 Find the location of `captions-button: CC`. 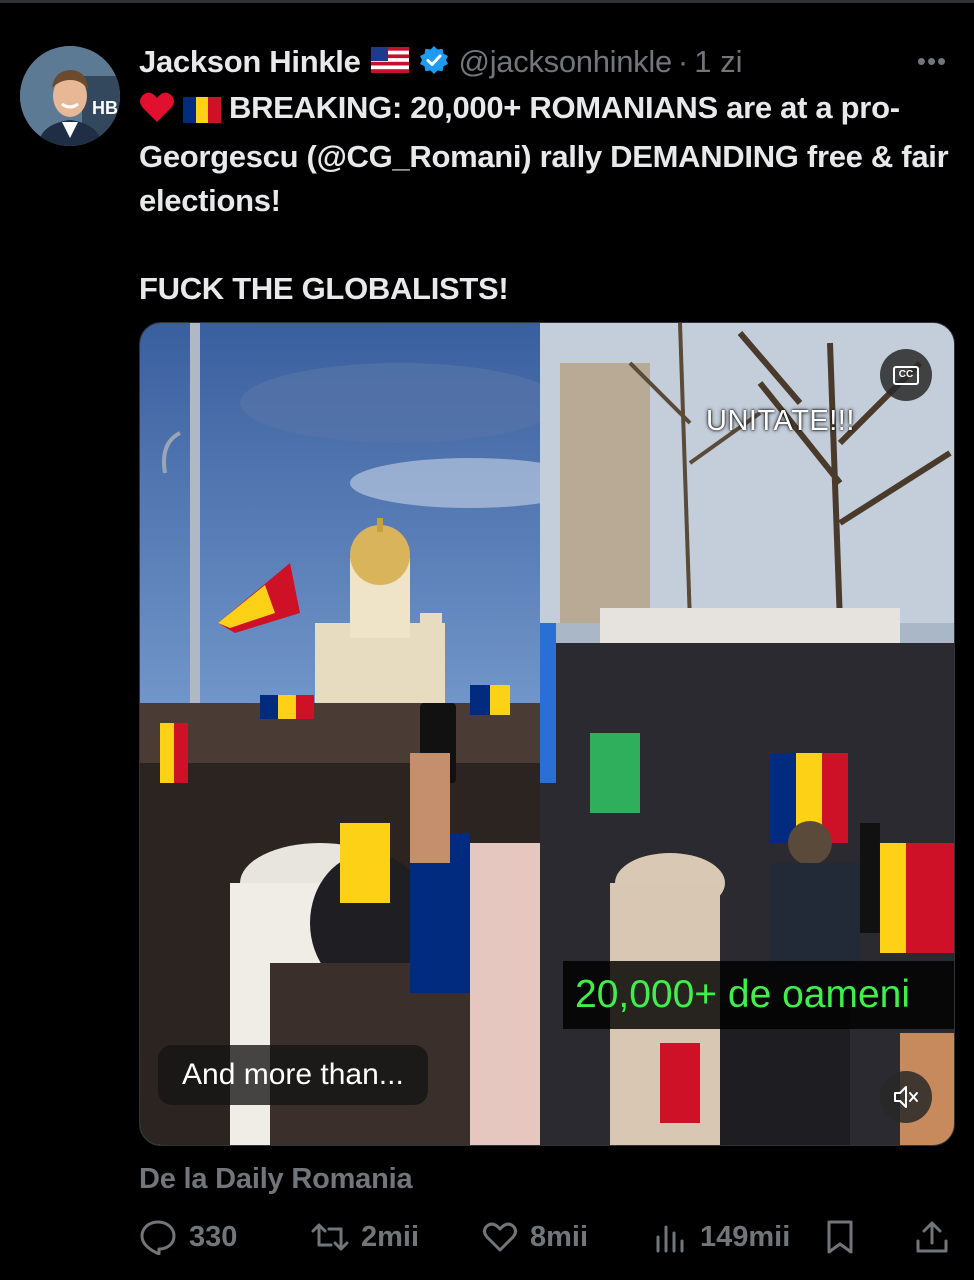

captions-button: CC is located at coordinates (906, 375).